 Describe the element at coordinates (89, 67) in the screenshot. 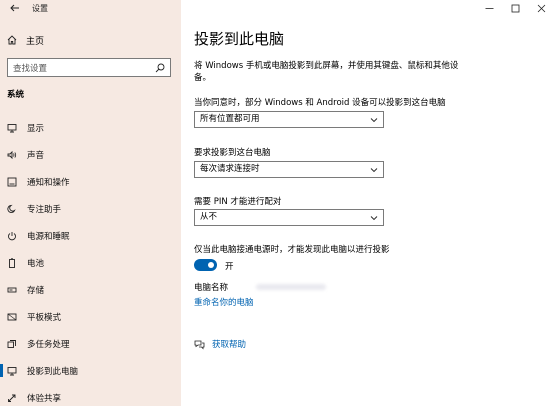

I see `search-input: 查找设置` at that location.